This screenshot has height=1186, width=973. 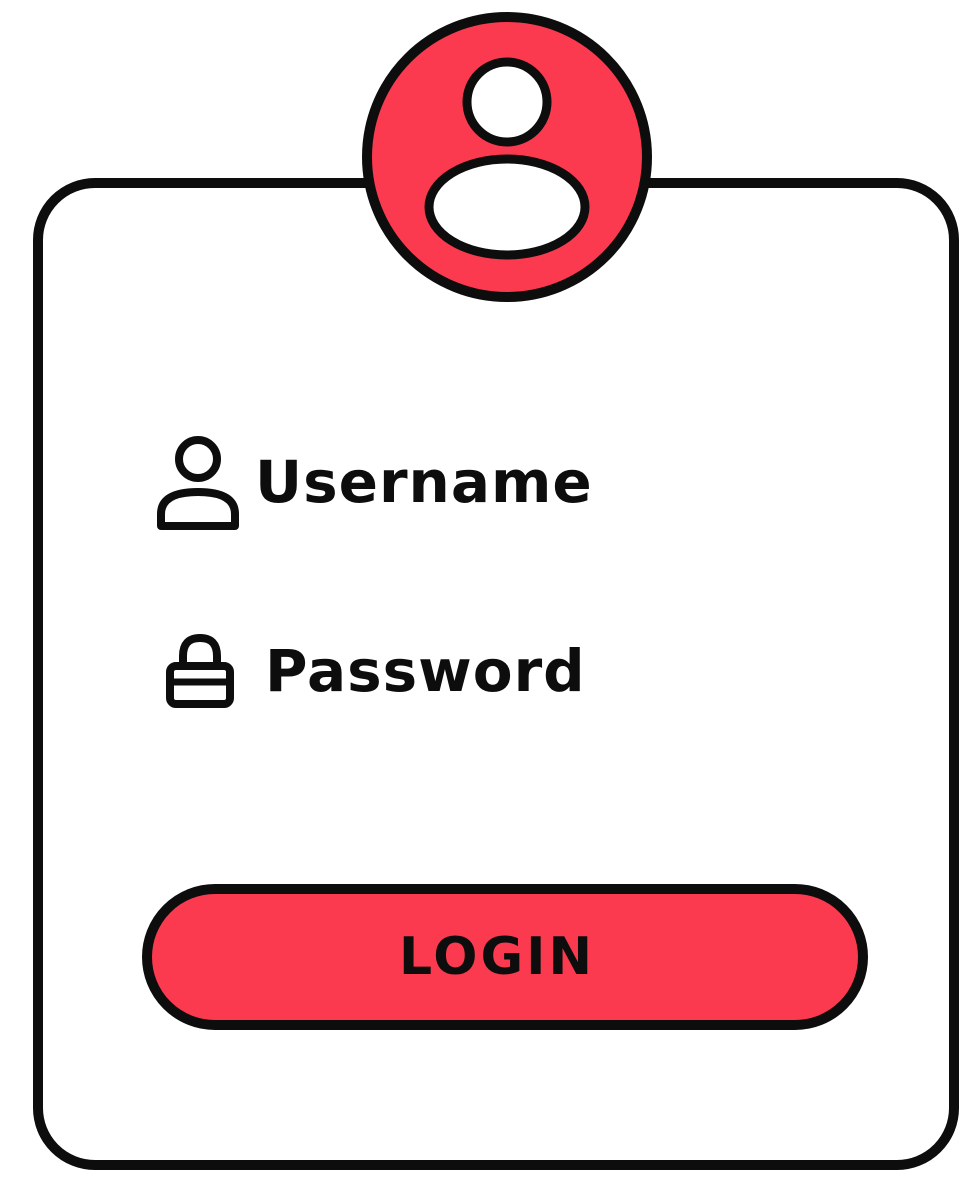 I want to click on lock-icon, so click(x=200, y=670).